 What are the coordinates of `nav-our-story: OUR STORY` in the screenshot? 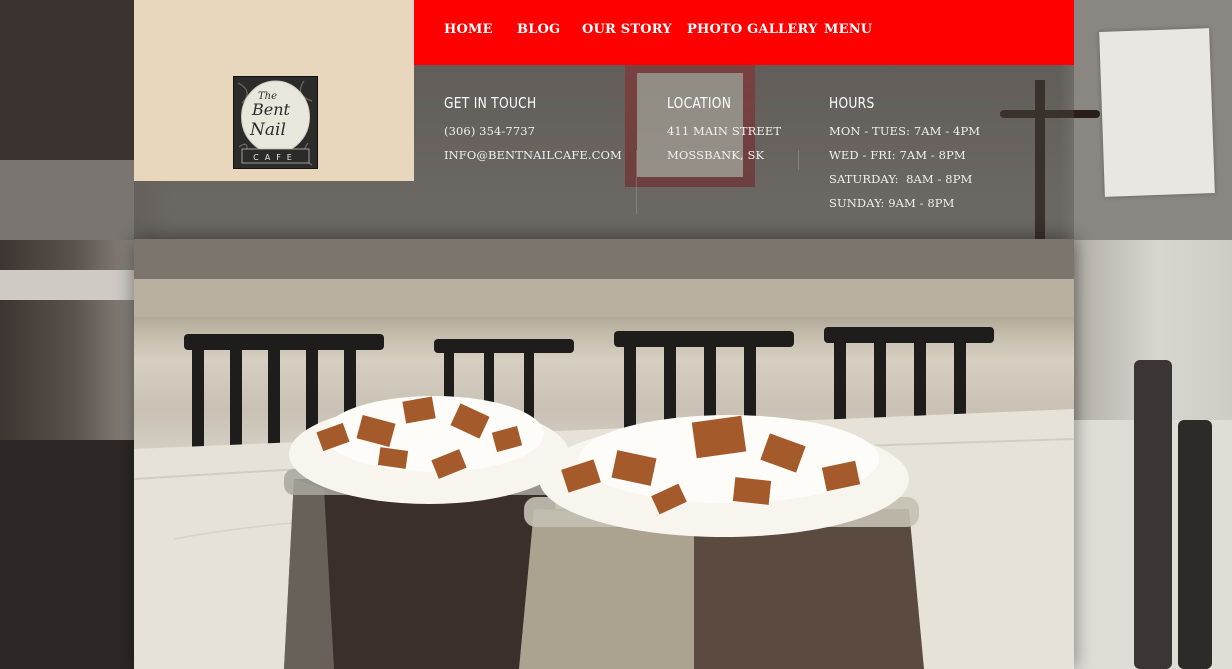 It's located at (627, 29).